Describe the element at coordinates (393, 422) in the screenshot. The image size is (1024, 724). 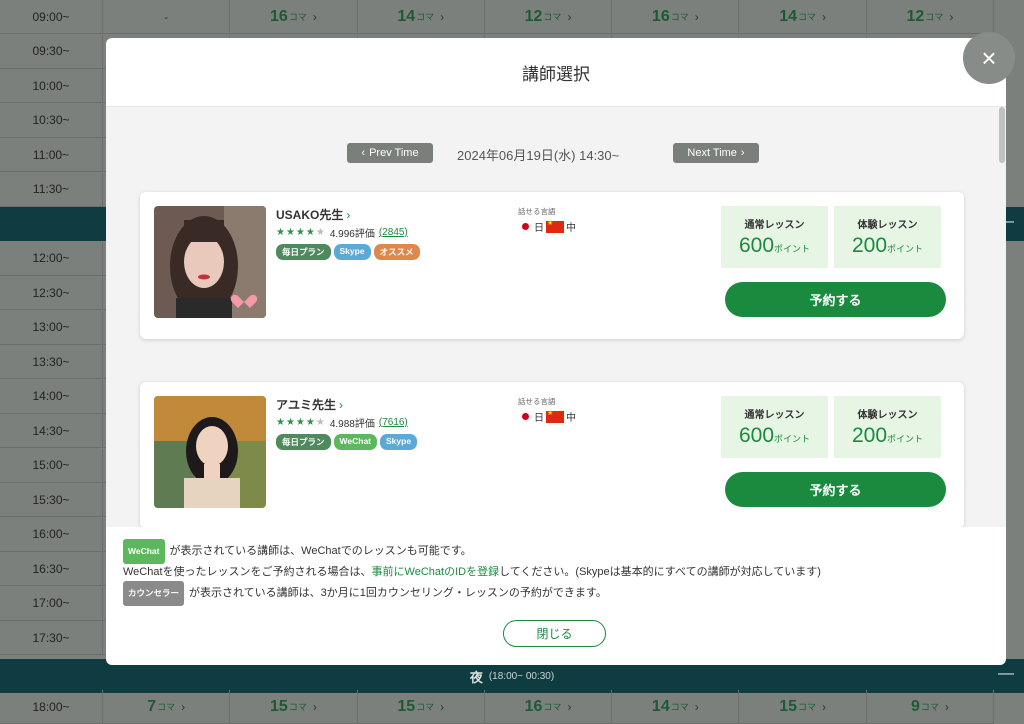
I see `review-count-link: (7616)` at that location.